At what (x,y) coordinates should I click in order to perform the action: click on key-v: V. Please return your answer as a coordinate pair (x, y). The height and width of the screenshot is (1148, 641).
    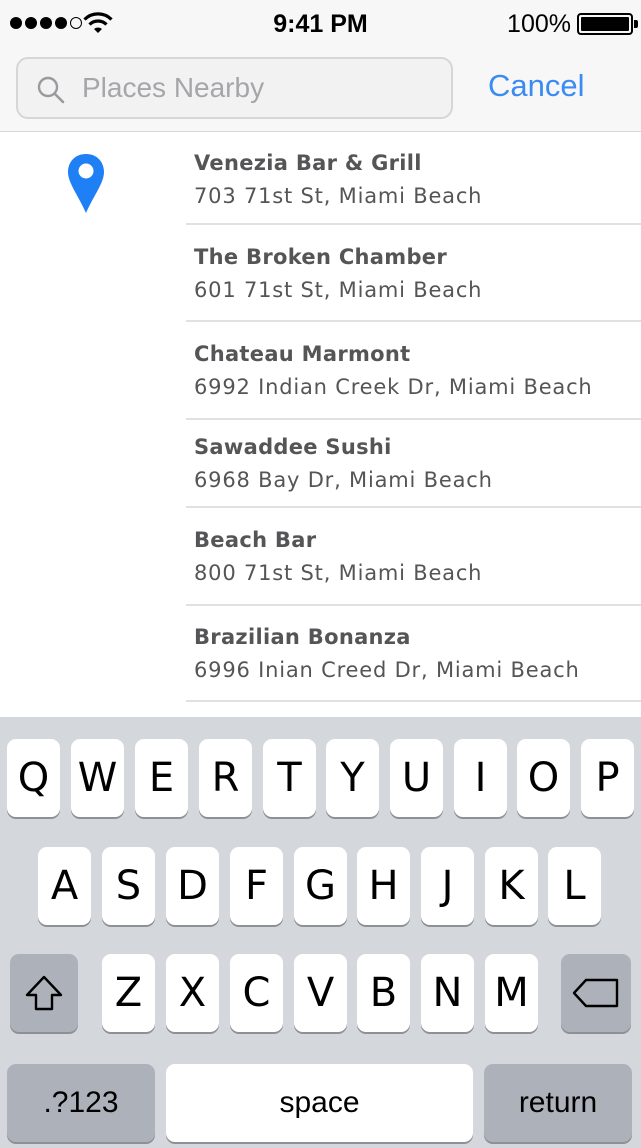
    Looking at the image, I should click on (320, 993).